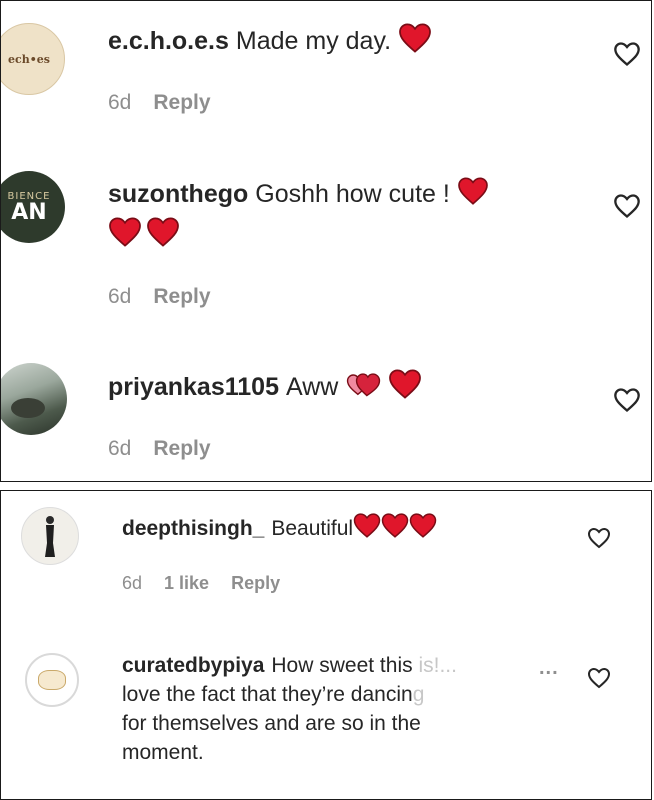 The height and width of the screenshot is (800, 654). I want to click on comment-line: love the fact that they’re dancing, so click(352, 694).